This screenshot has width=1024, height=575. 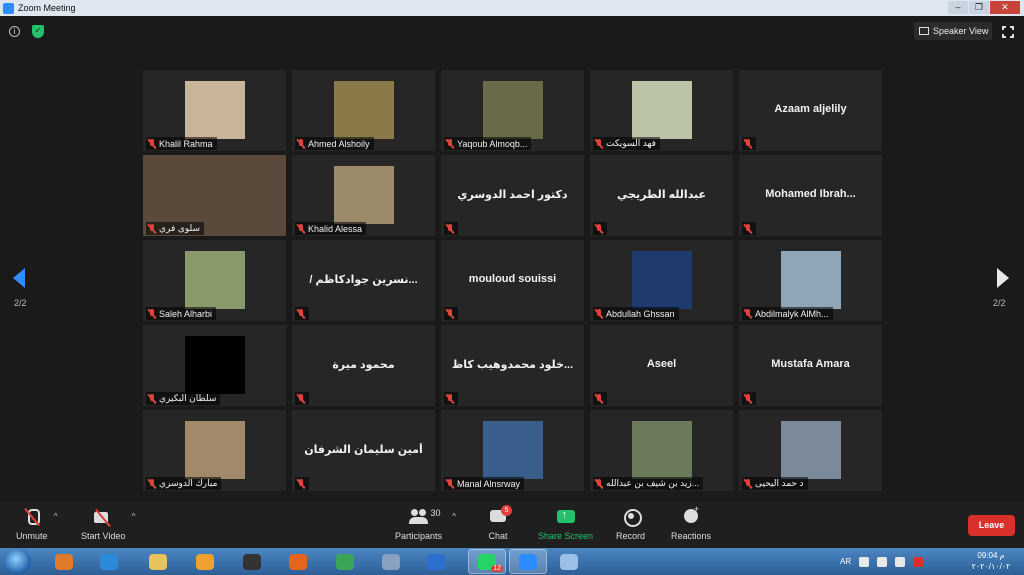 I want to click on video-options-caret-icon: ^, so click(x=134, y=516).